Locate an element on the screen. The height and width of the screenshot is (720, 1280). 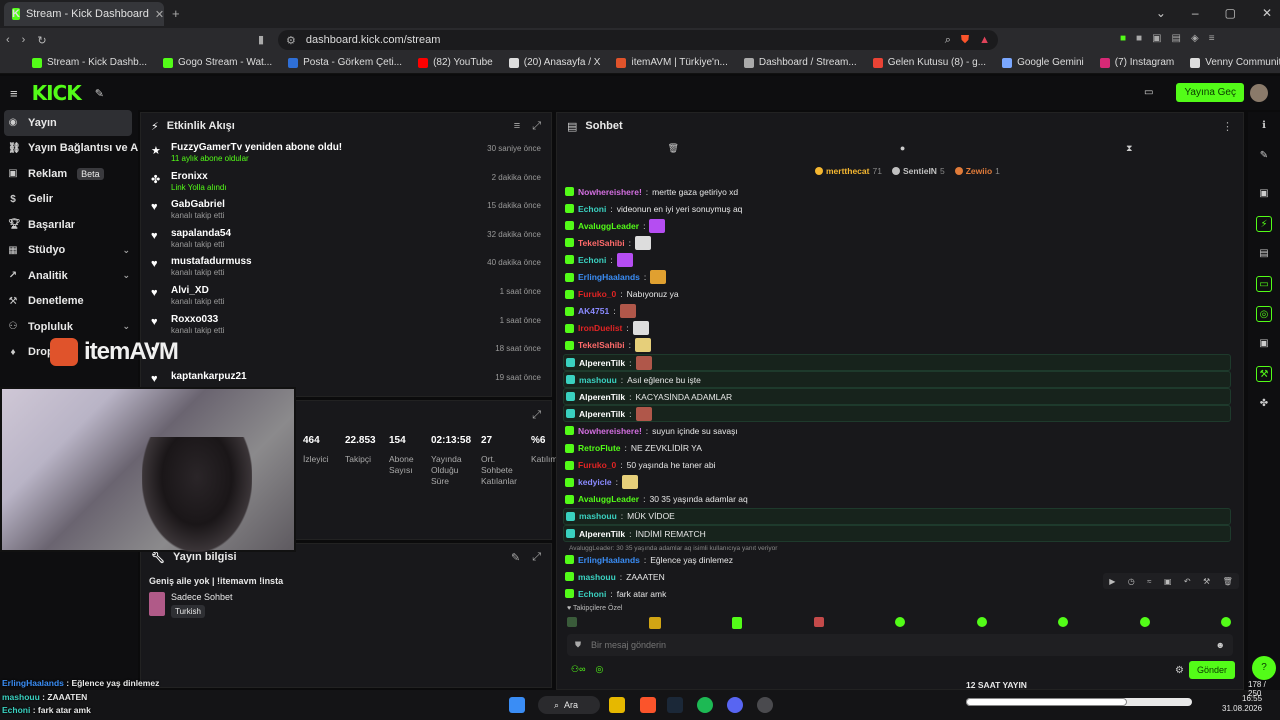
expand-info-icon: ⤢ is located at coordinates (536, 557).